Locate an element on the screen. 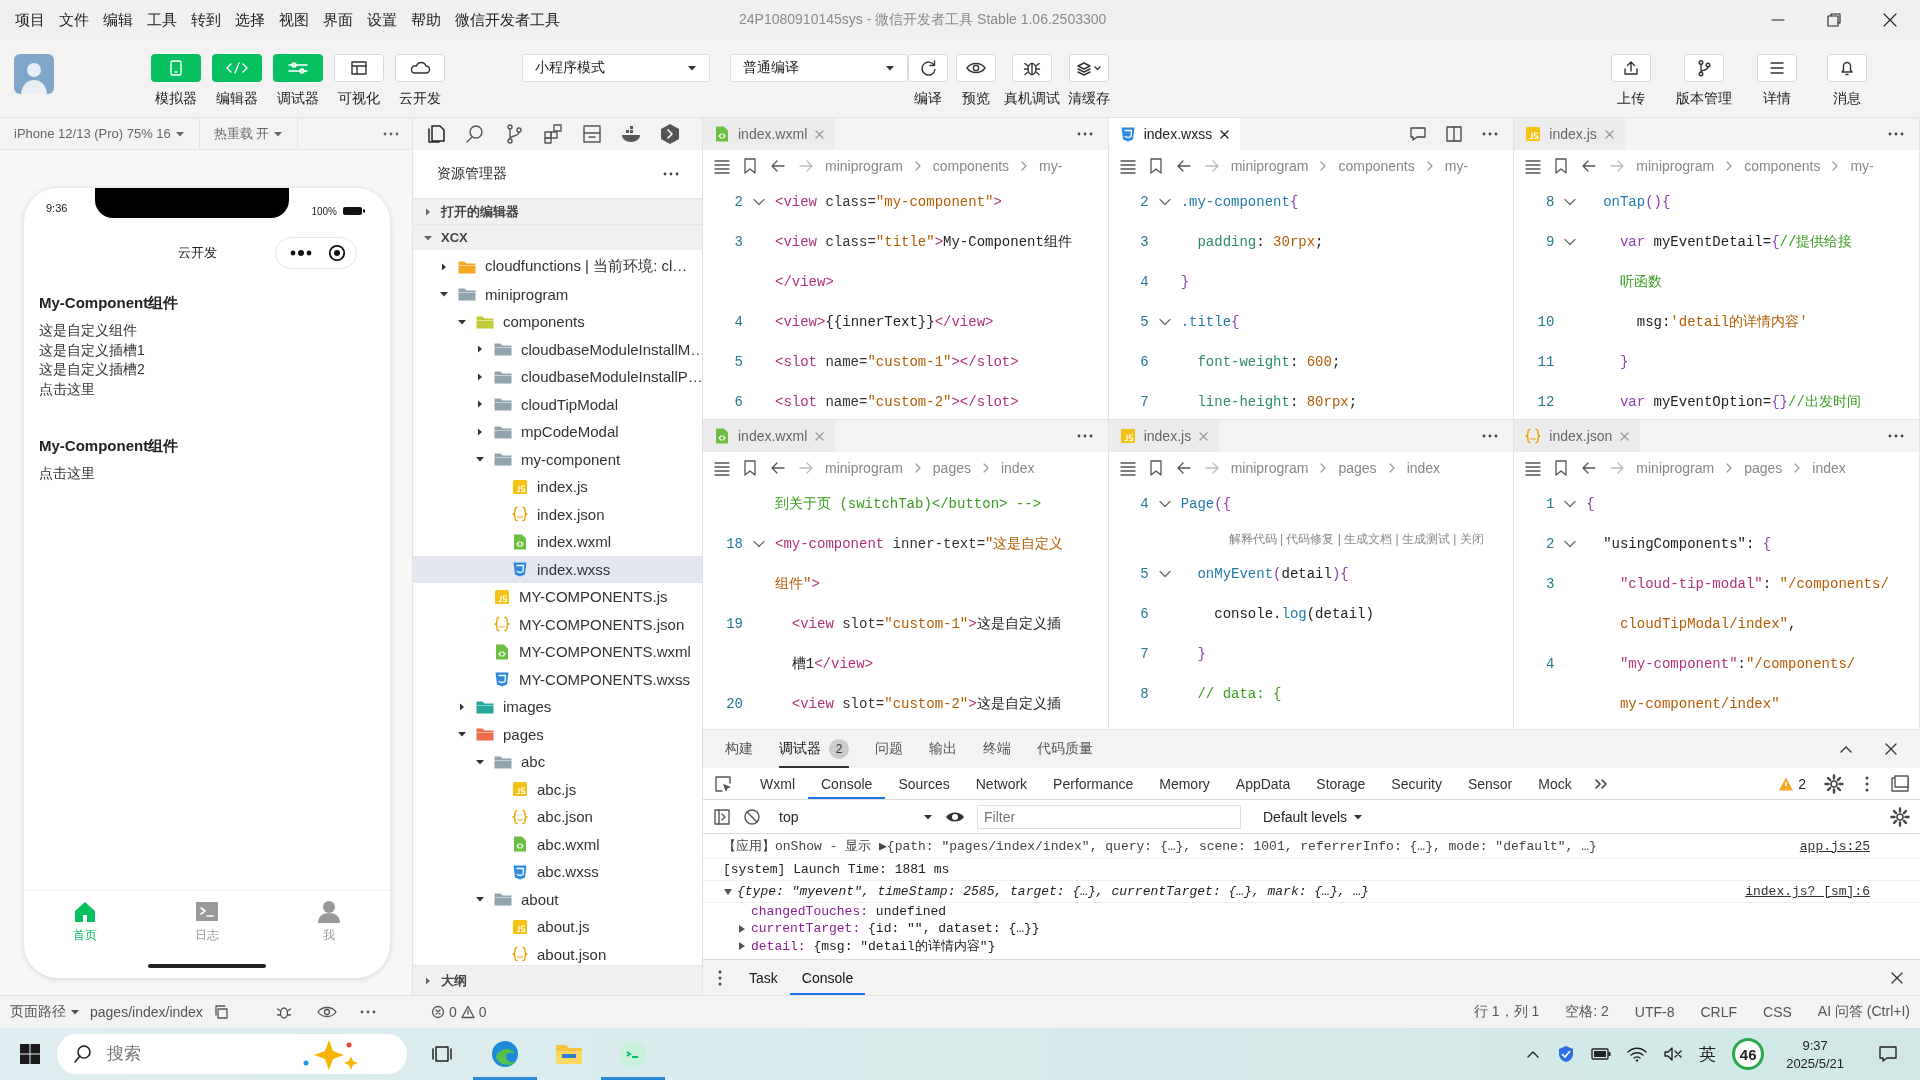 This screenshot has width=1920, height=1080. tree-item: miniprogram is located at coordinates (557, 294).